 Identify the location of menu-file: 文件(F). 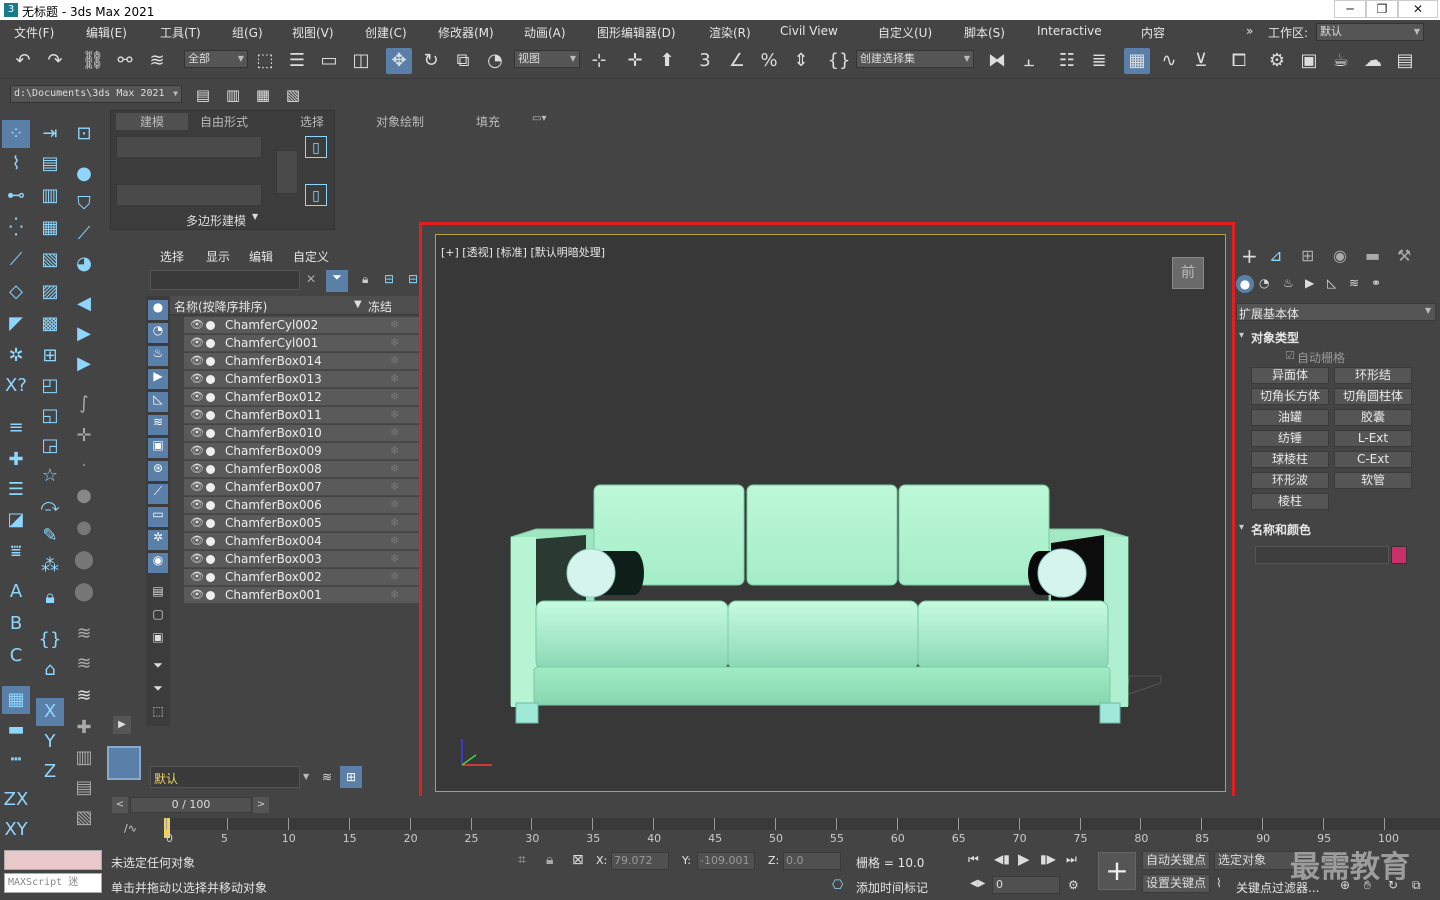
(34, 32).